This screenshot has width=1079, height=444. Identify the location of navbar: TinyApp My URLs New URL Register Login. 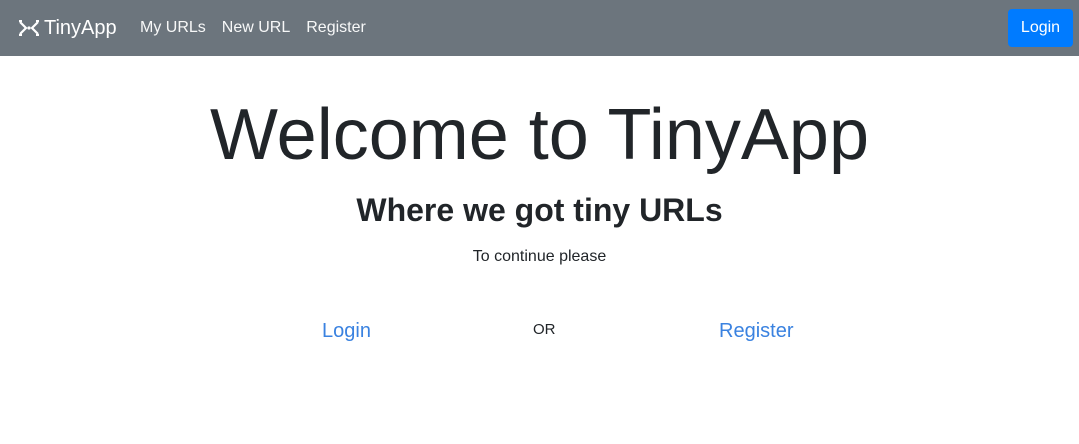
(539, 28).